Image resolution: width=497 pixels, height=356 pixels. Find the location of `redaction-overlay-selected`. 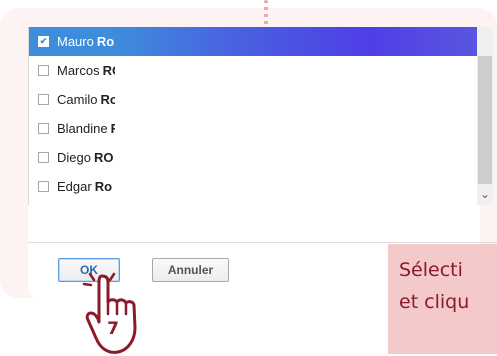

redaction-overlay-selected is located at coordinates (296, 41).